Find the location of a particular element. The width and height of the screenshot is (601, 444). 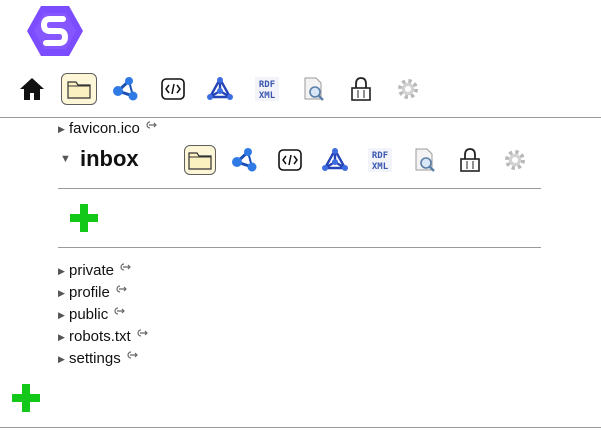

inbox-title: inbox is located at coordinates (109, 159).